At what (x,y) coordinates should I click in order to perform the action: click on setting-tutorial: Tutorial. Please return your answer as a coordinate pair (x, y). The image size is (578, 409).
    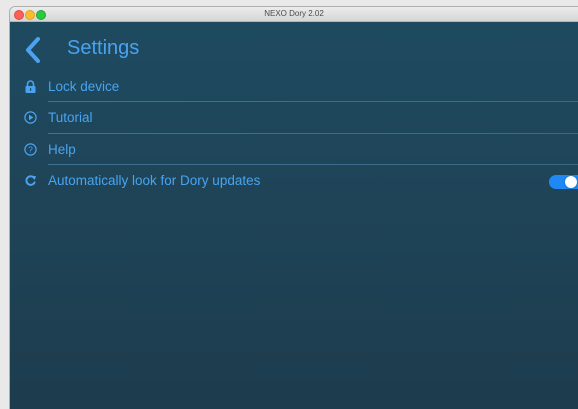
    Looking at the image, I should click on (294, 117).